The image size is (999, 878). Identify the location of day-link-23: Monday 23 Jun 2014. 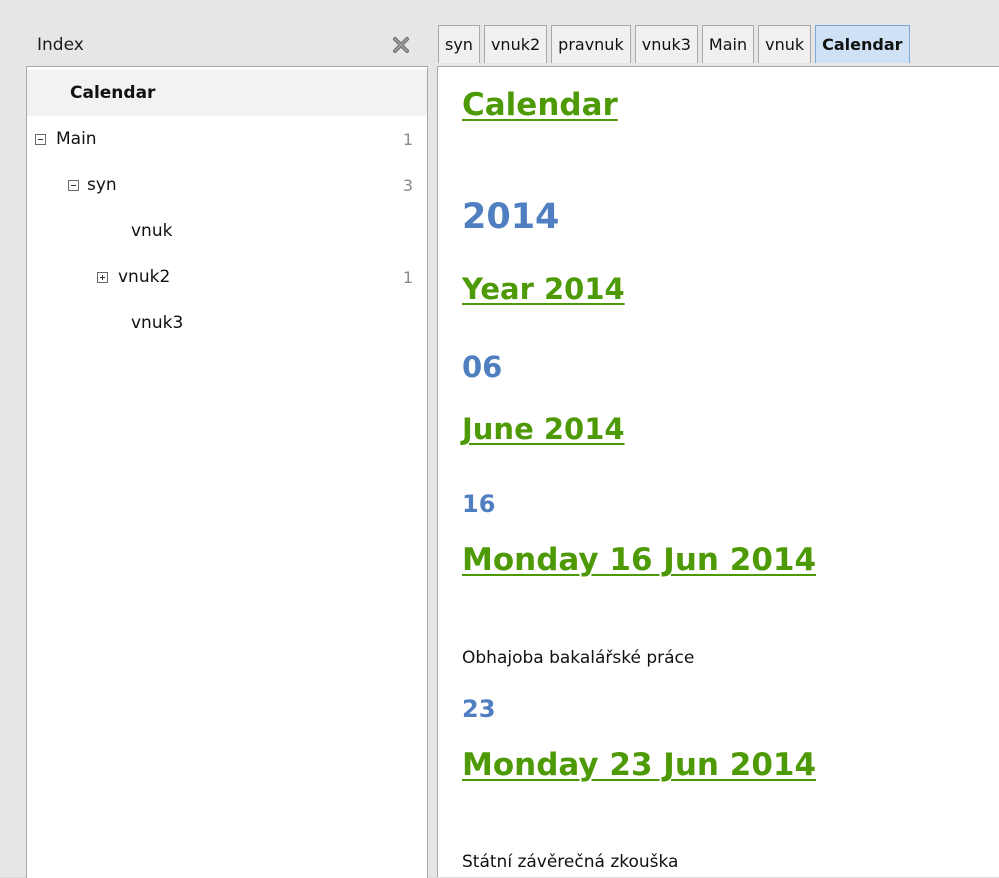
(639, 765).